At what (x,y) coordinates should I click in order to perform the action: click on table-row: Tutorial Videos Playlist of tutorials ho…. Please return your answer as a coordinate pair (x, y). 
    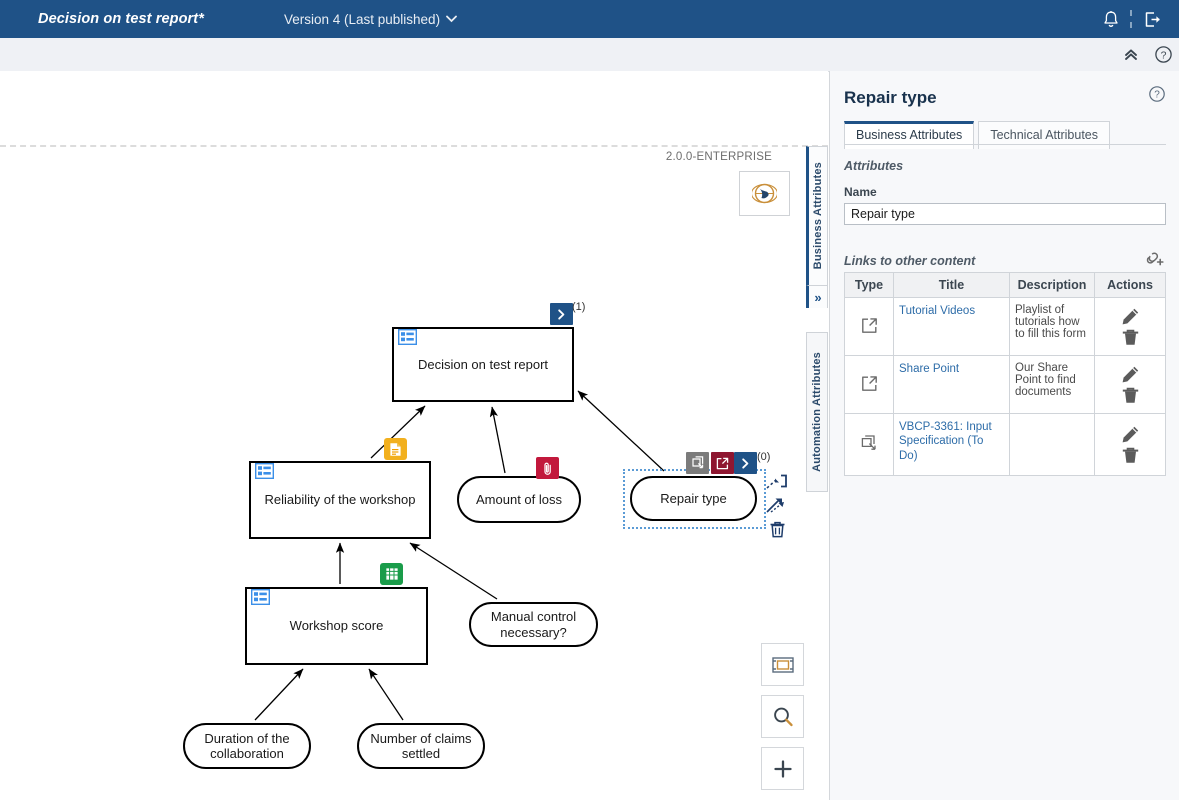
    Looking at the image, I should click on (1005, 326).